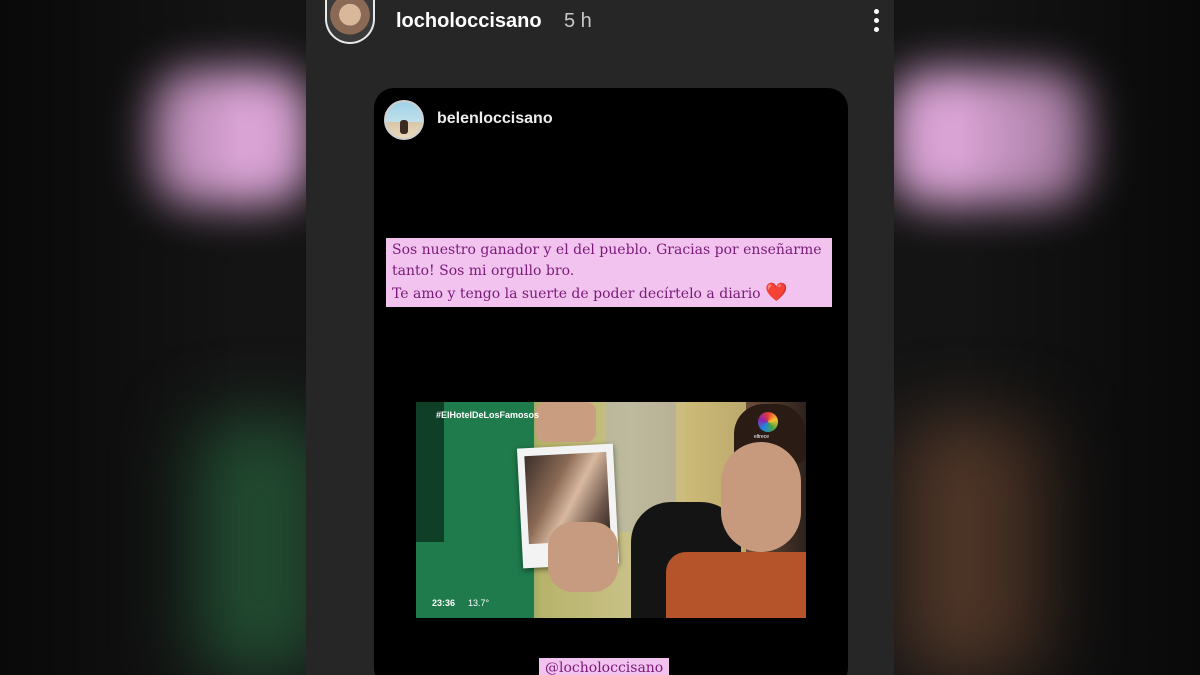 The image size is (1200, 675). Describe the element at coordinates (479, 603) in the screenshot. I see `tv-temperature: 13.7°` at that location.